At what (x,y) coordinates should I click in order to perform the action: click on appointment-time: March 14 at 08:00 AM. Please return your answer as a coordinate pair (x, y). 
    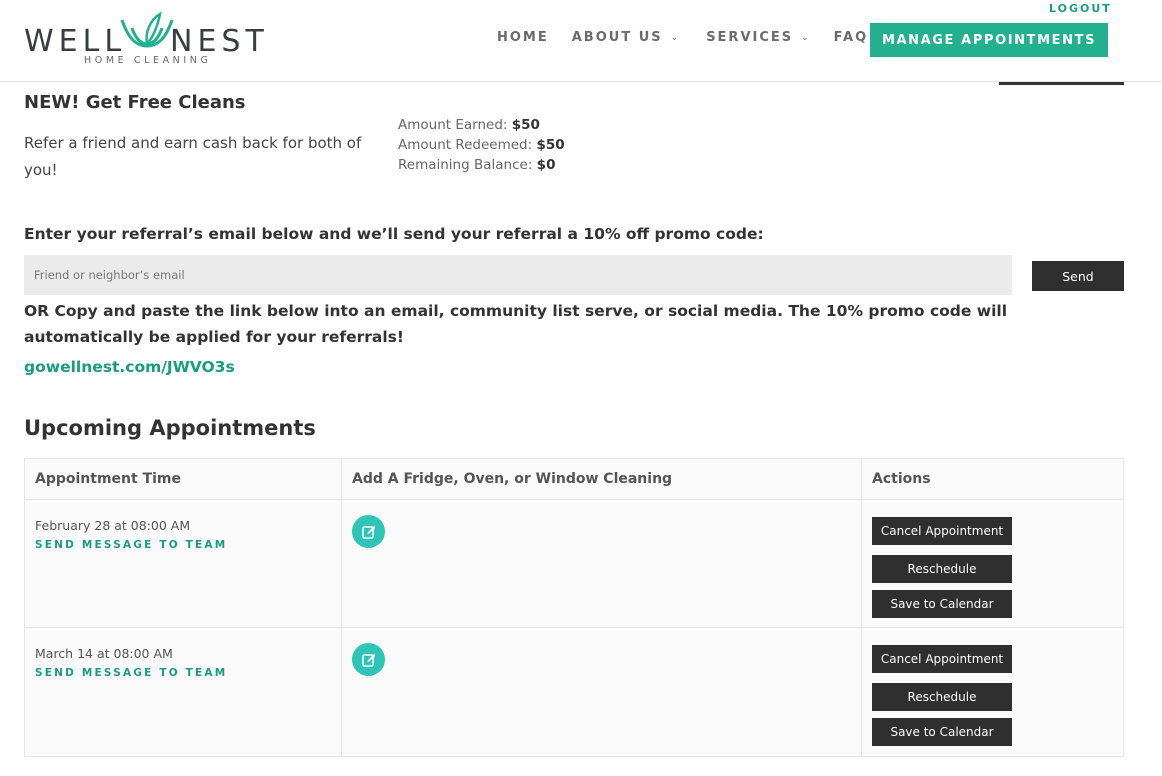
    Looking at the image, I should click on (104, 653).